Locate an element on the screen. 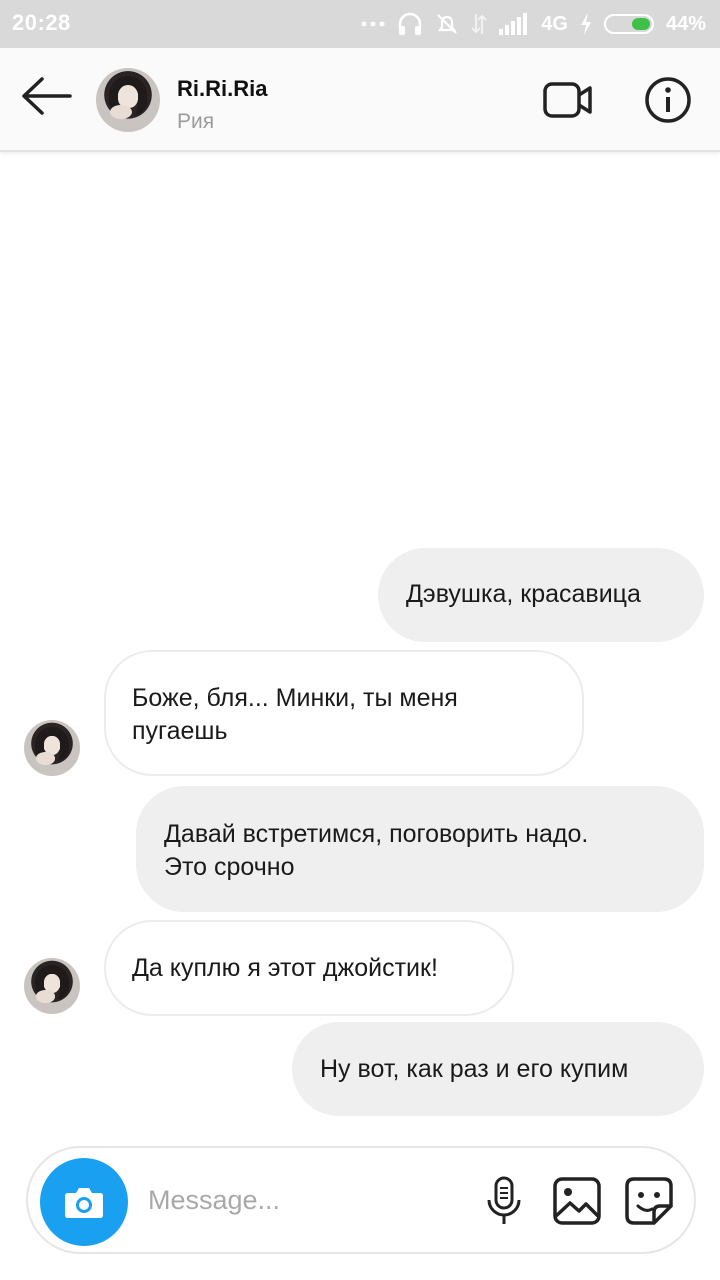 The height and width of the screenshot is (1280, 720). video-call-button is located at coordinates (568, 100).